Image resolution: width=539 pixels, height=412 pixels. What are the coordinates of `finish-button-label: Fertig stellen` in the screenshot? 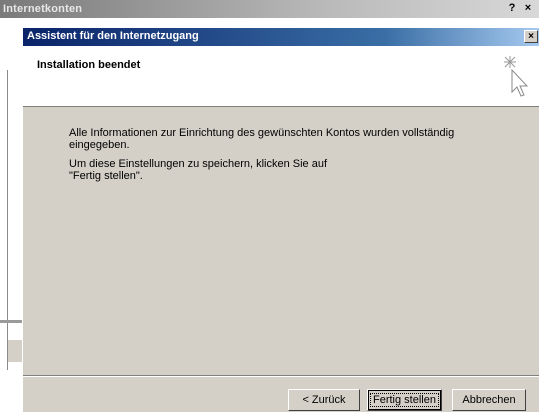 It's located at (404, 400).